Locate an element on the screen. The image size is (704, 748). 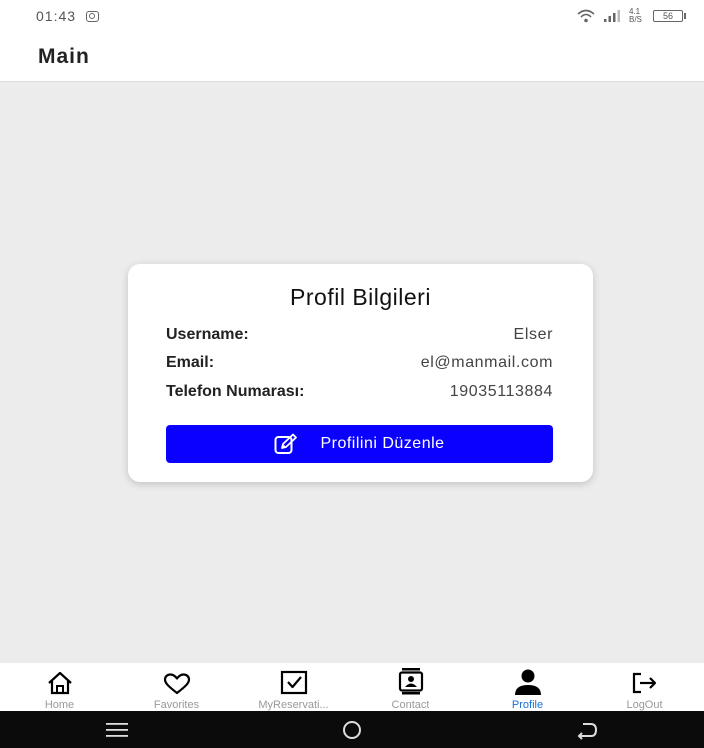
edit-icon is located at coordinates (286, 443).